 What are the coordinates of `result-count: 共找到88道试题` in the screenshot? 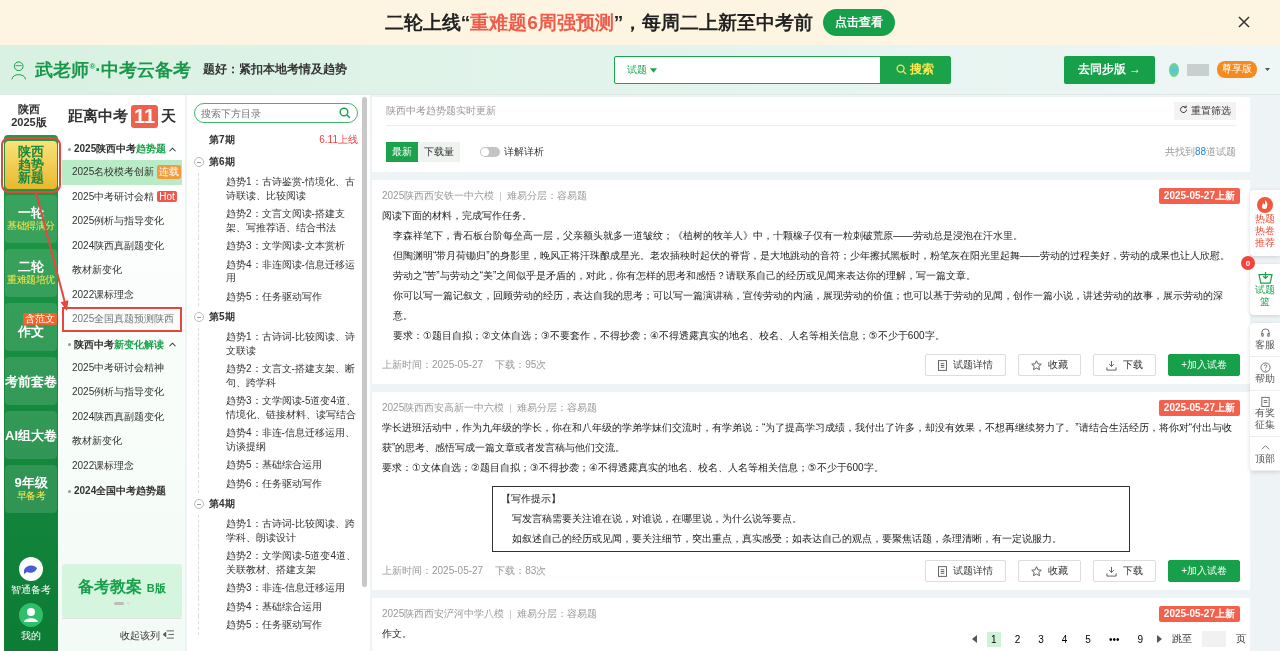 It's located at (1200, 152).